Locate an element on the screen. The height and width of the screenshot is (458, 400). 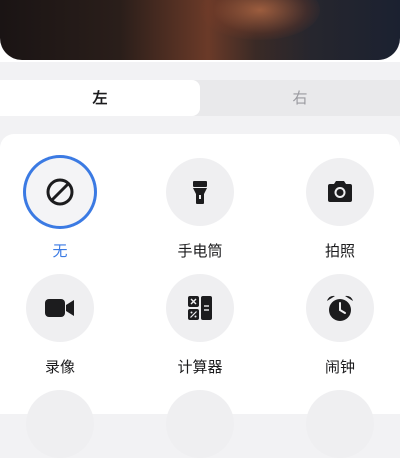
option-flashlight-circle is located at coordinates (200, 192).